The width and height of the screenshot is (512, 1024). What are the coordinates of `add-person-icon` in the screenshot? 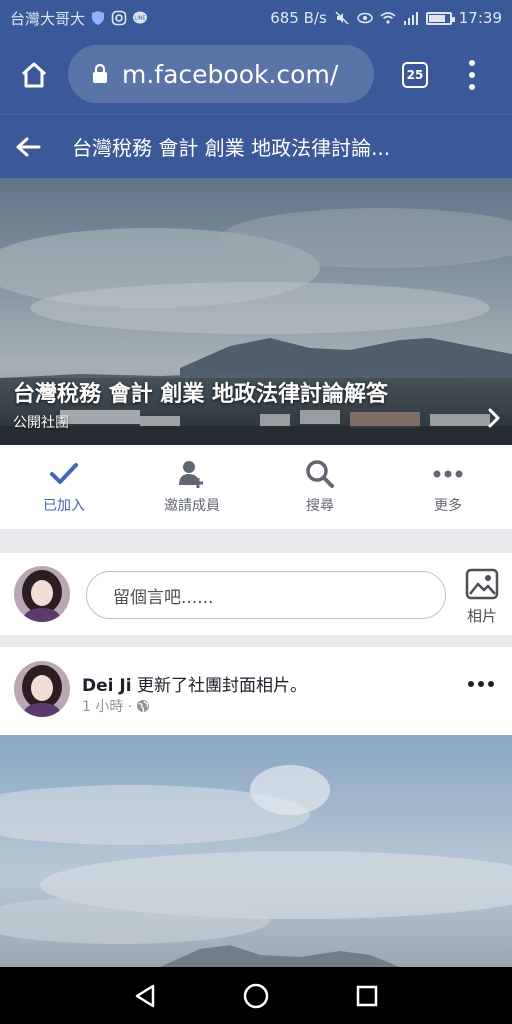 It's located at (191, 474).